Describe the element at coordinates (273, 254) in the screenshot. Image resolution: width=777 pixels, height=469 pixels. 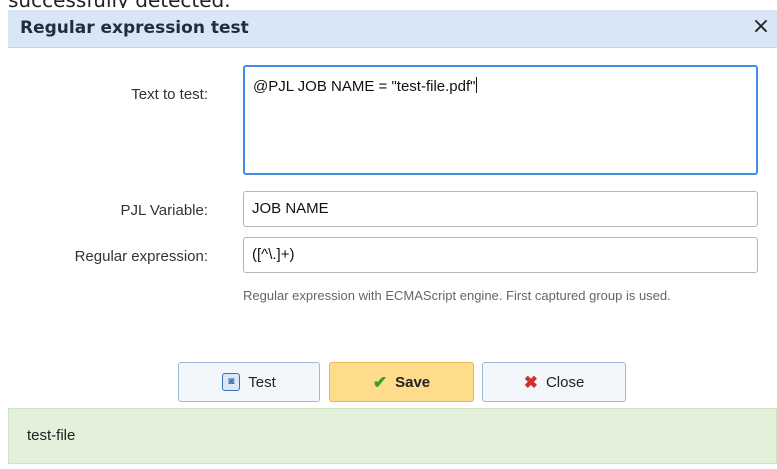
I see `regex-value: ([^\.]+)` at that location.